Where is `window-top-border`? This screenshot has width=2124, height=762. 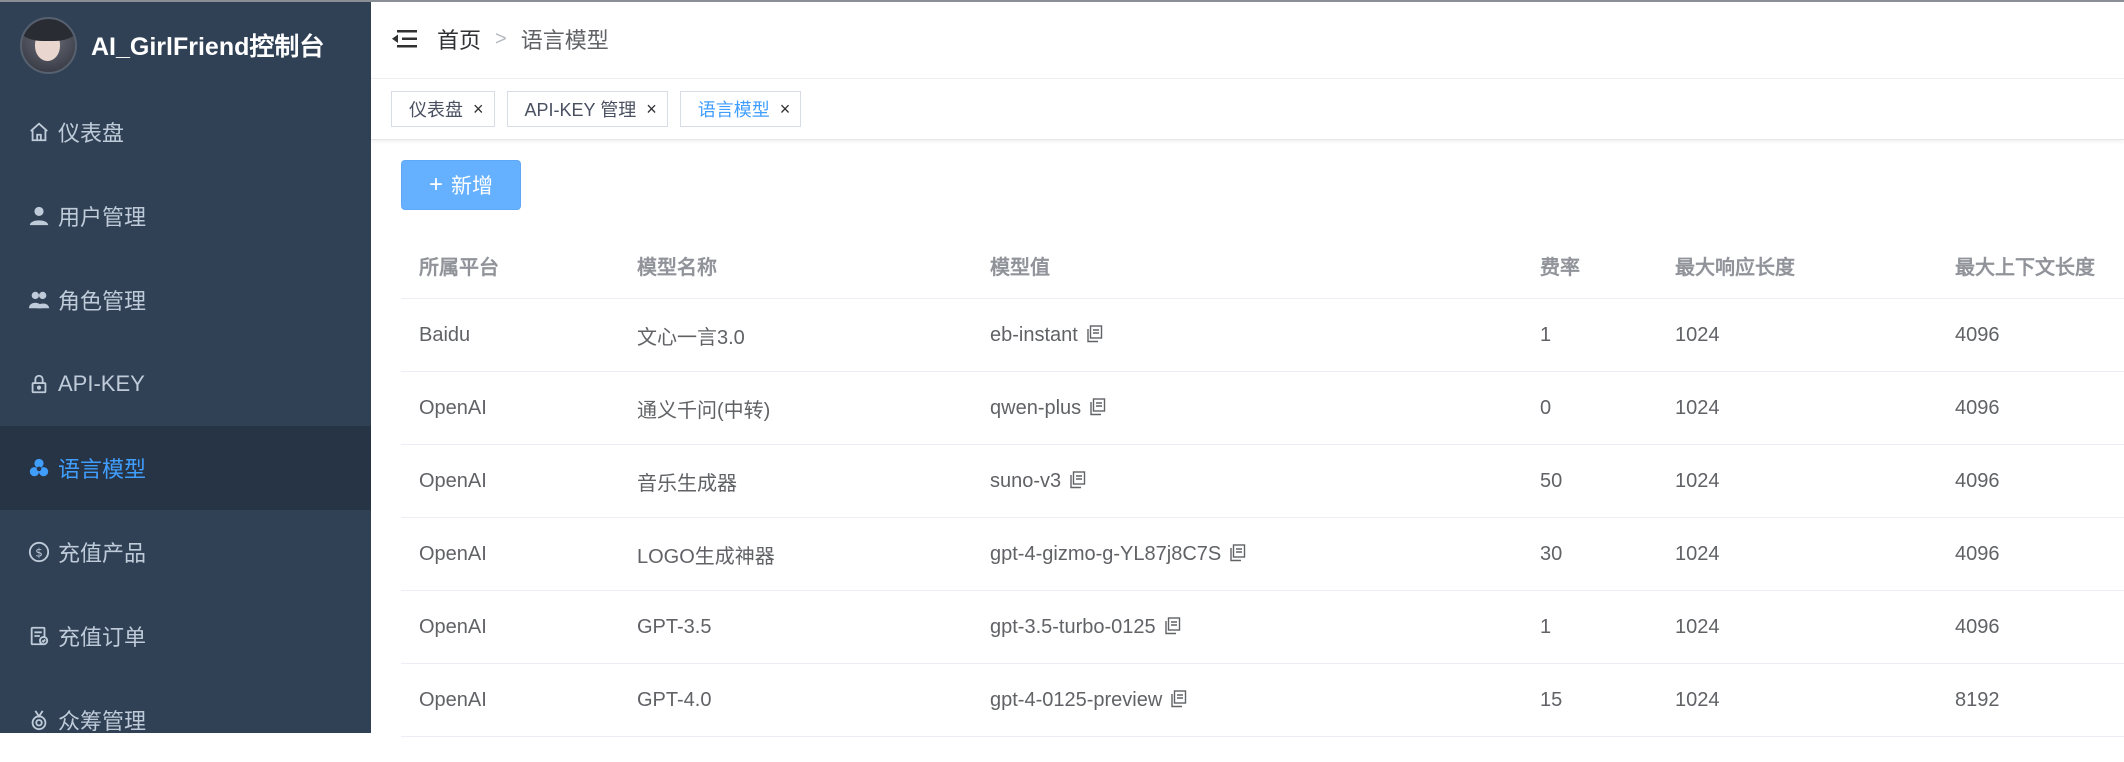 window-top-border is located at coordinates (1062, 1).